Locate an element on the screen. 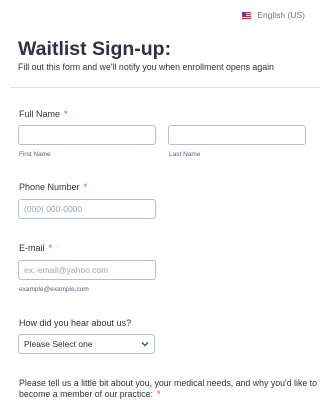 The image size is (325, 400). form-title: Waitlist Sign-up: is located at coordinates (95, 49).